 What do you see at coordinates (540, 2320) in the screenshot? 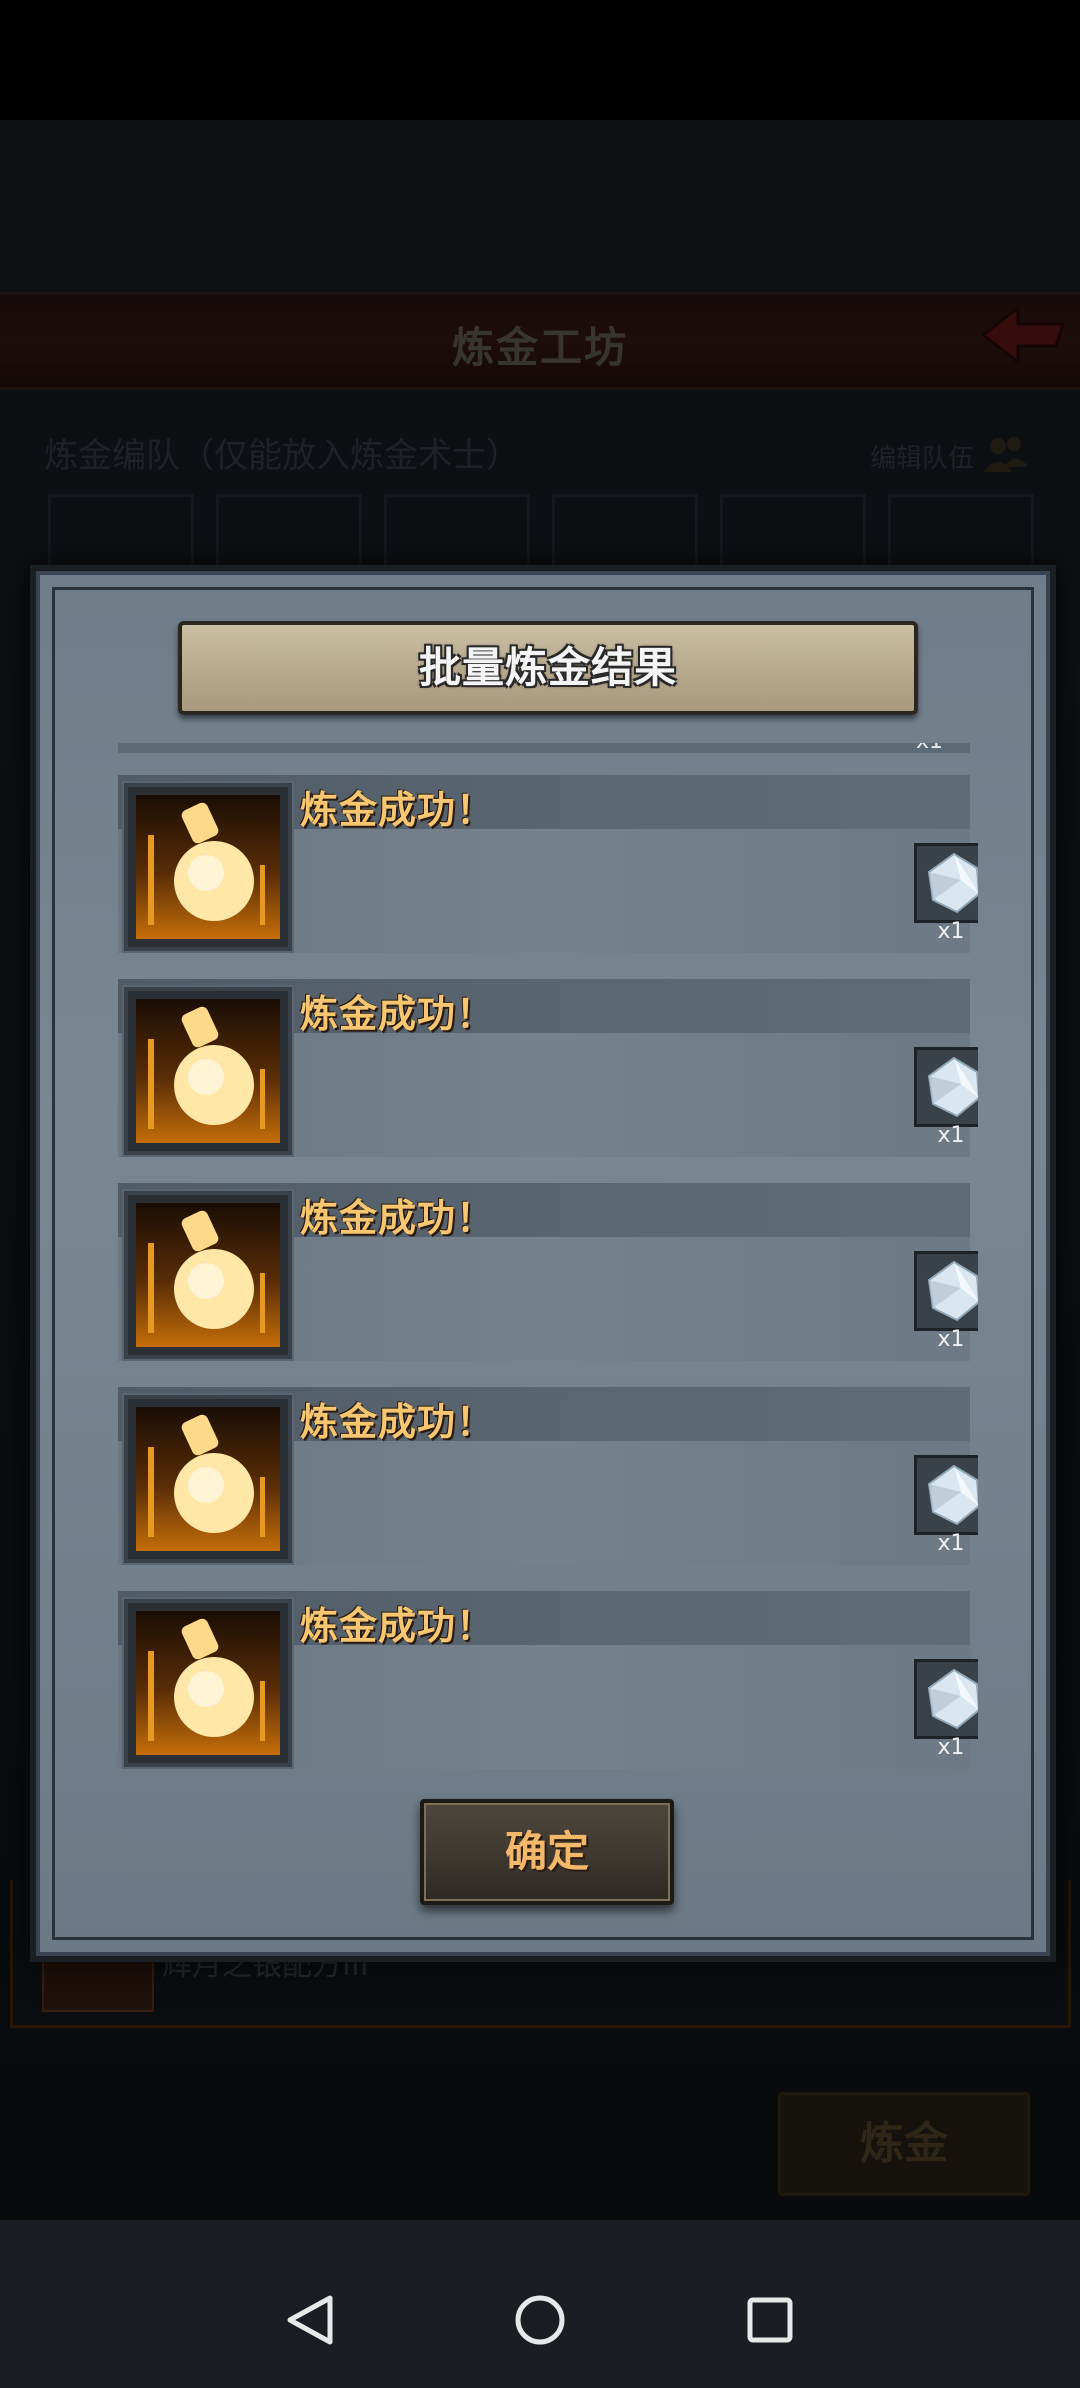
I see `home-circle-icon` at bounding box center [540, 2320].